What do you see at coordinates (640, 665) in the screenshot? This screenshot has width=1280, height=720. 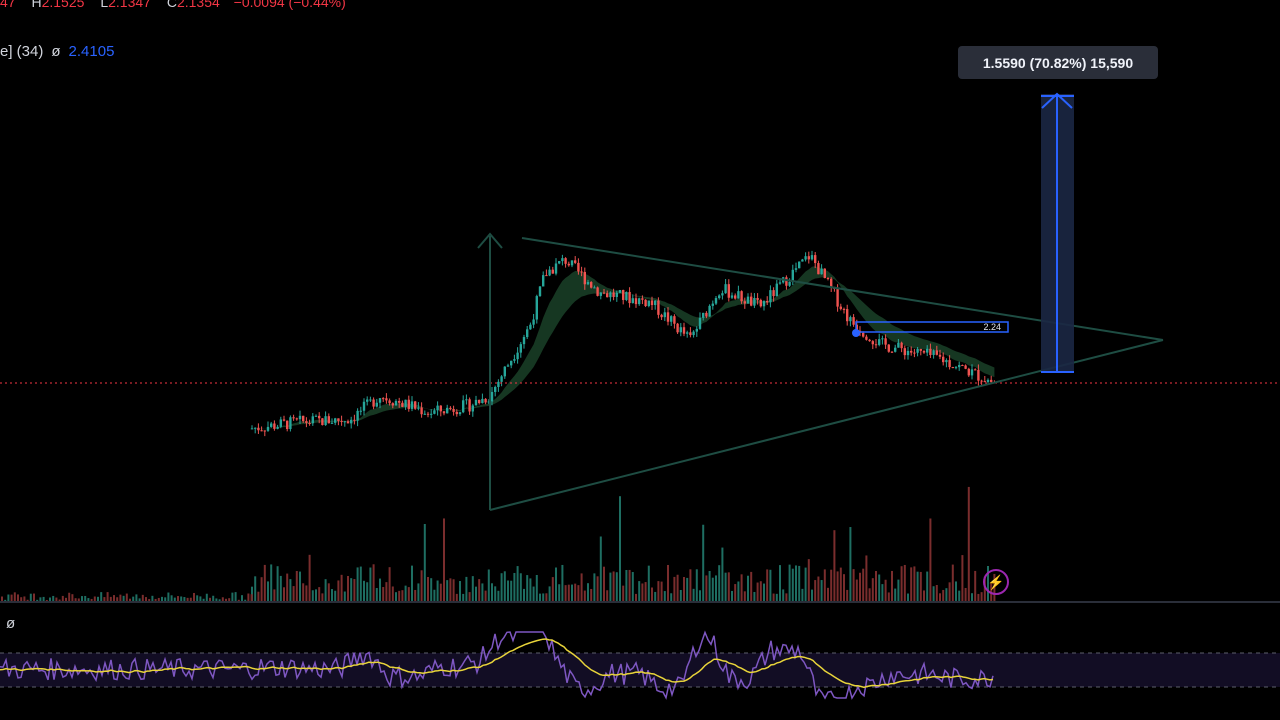 I see `rsi-pane` at bounding box center [640, 665].